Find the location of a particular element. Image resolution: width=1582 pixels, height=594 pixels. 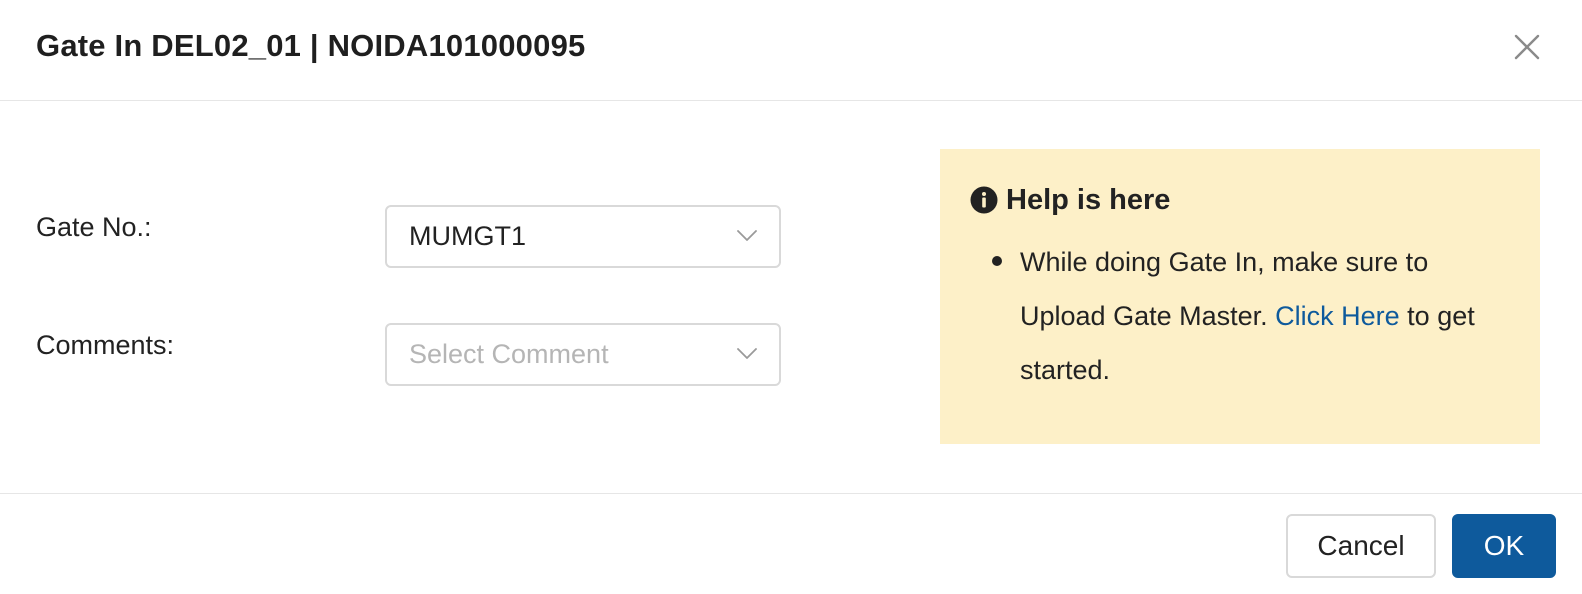

comments-placeholder: Select Comment is located at coordinates (509, 354).